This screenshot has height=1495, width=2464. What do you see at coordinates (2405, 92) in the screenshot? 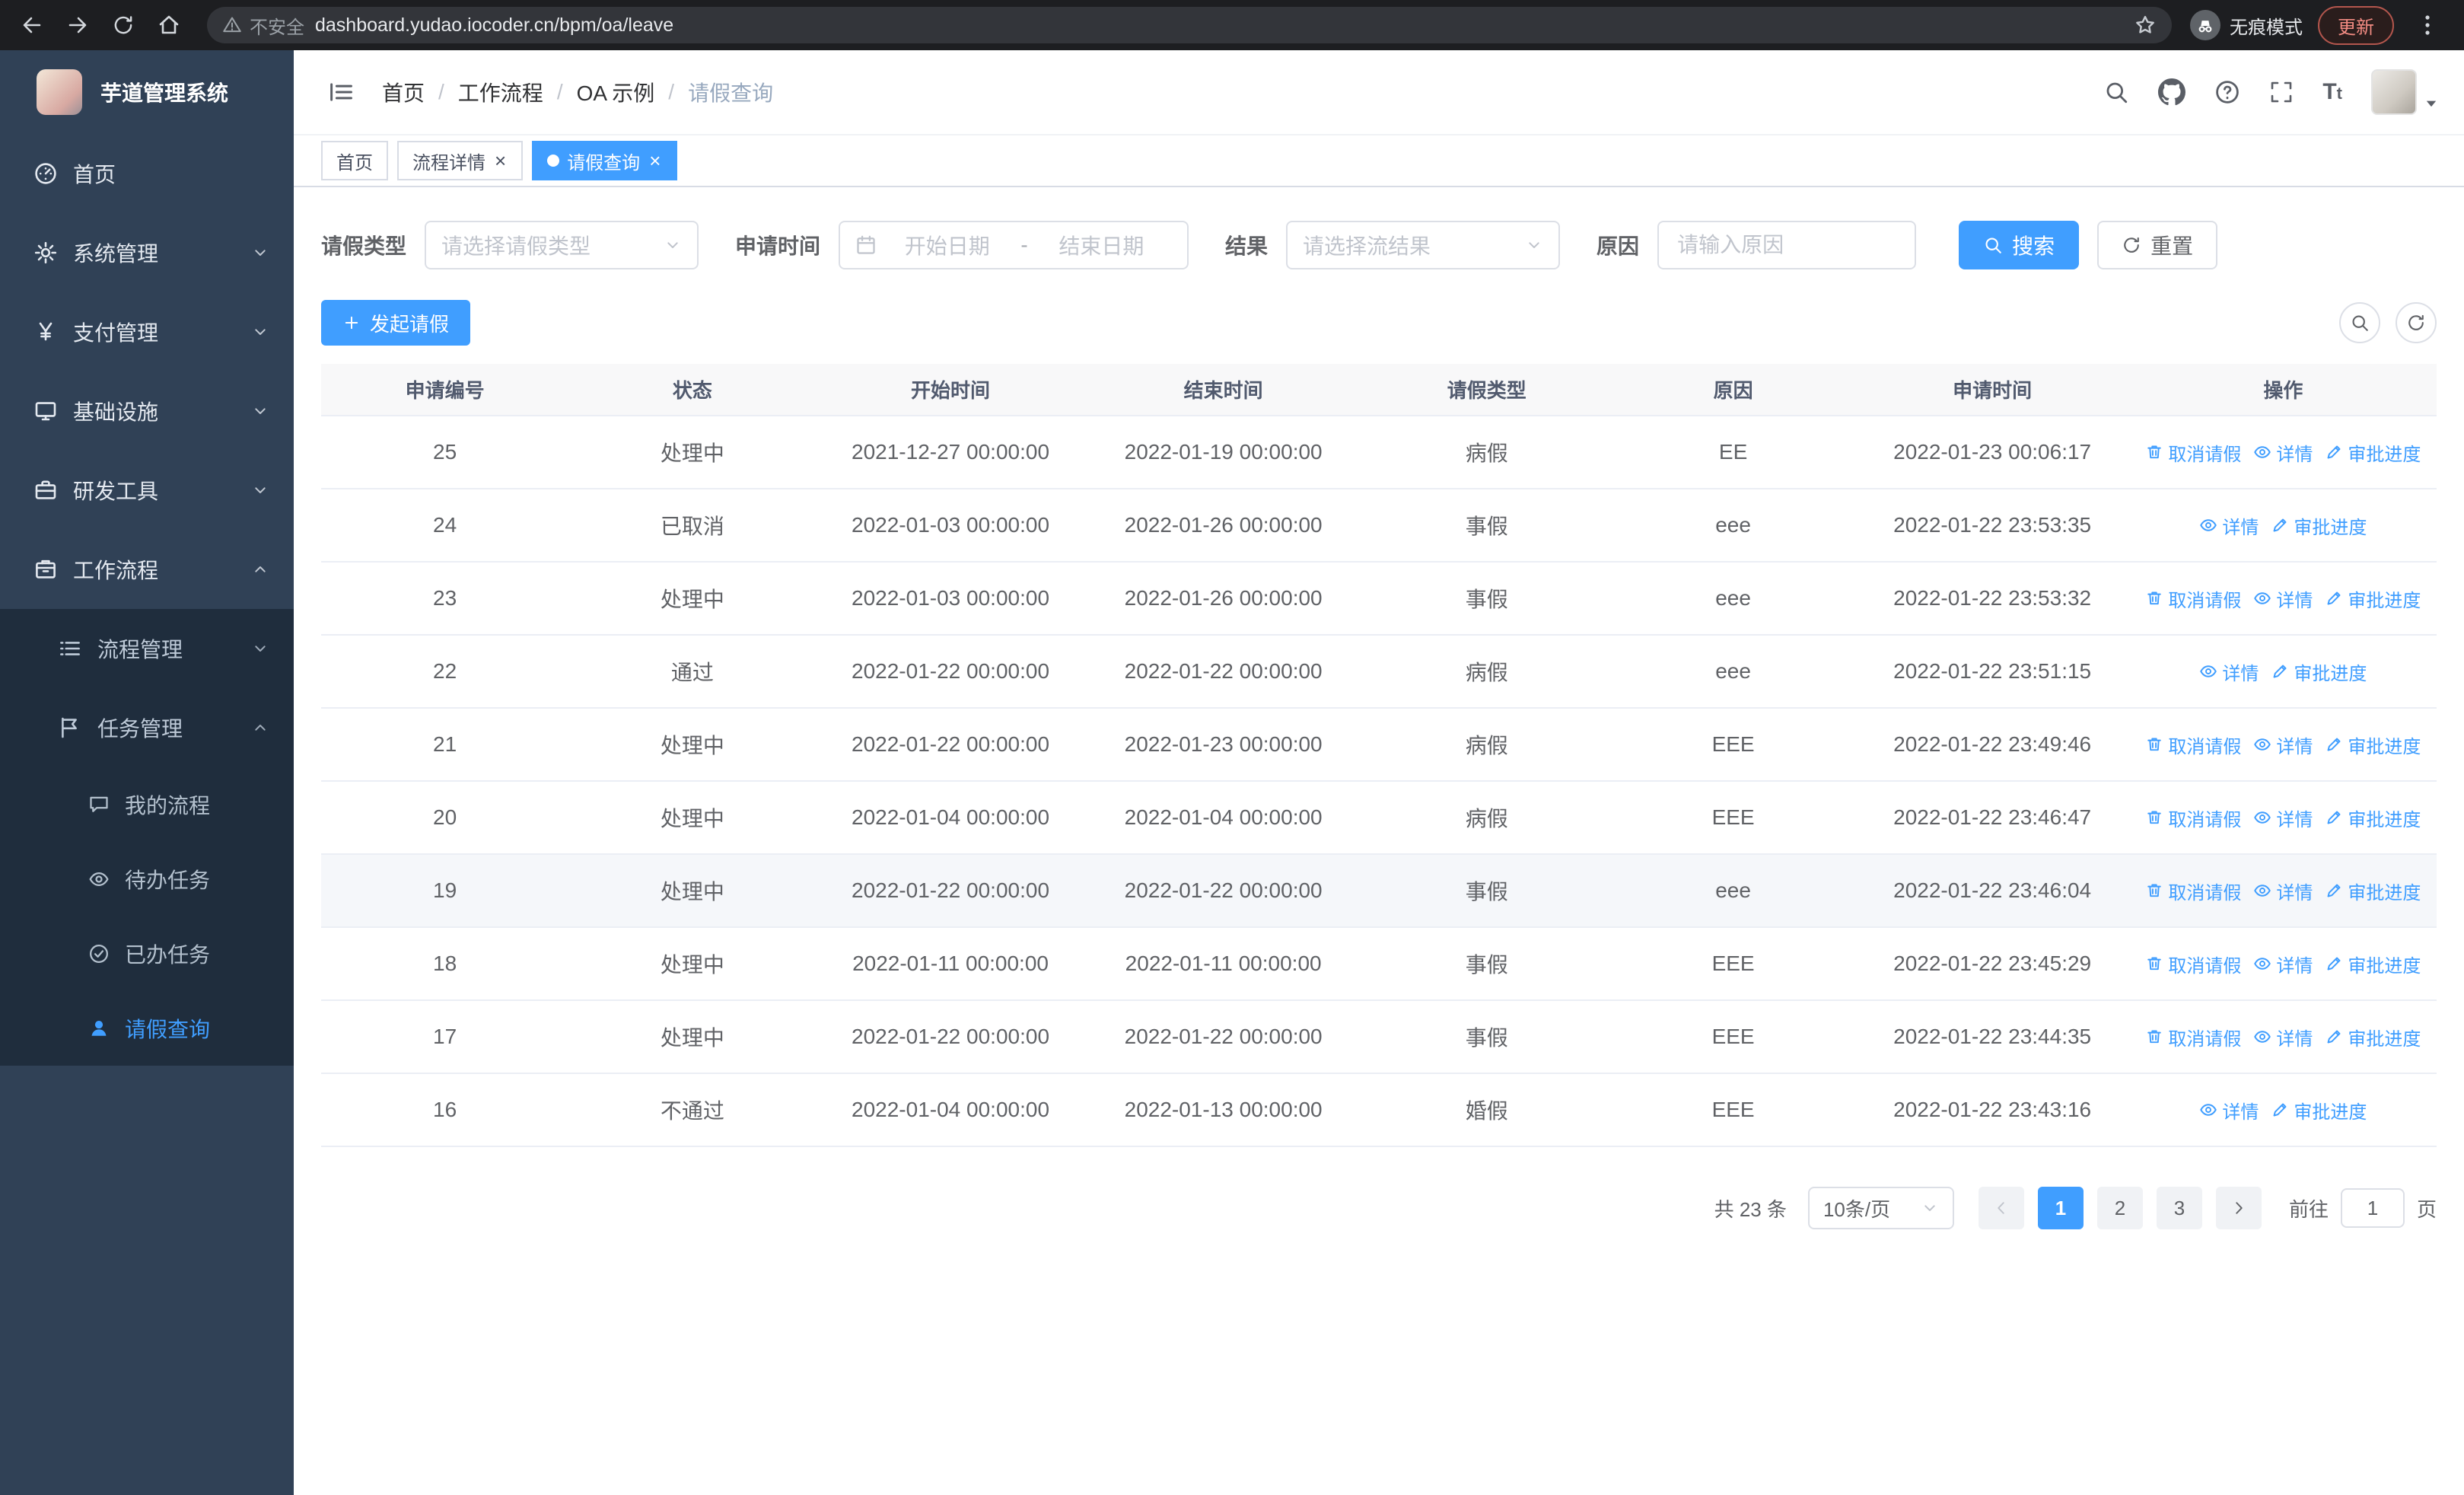
I see `user-avatar-menu` at bounding box center [2405, 92].